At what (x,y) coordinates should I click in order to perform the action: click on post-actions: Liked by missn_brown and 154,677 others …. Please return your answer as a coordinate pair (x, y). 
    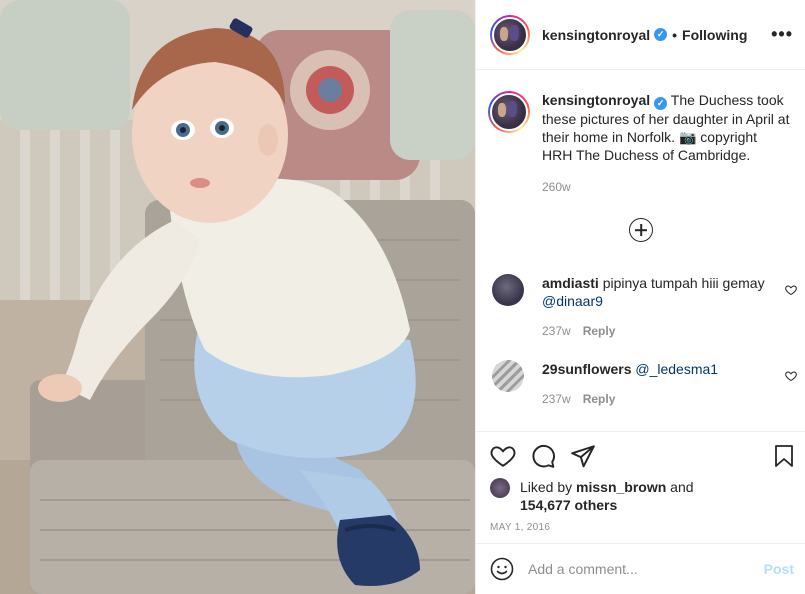
    Looking at the image, I should click on (640, 482).